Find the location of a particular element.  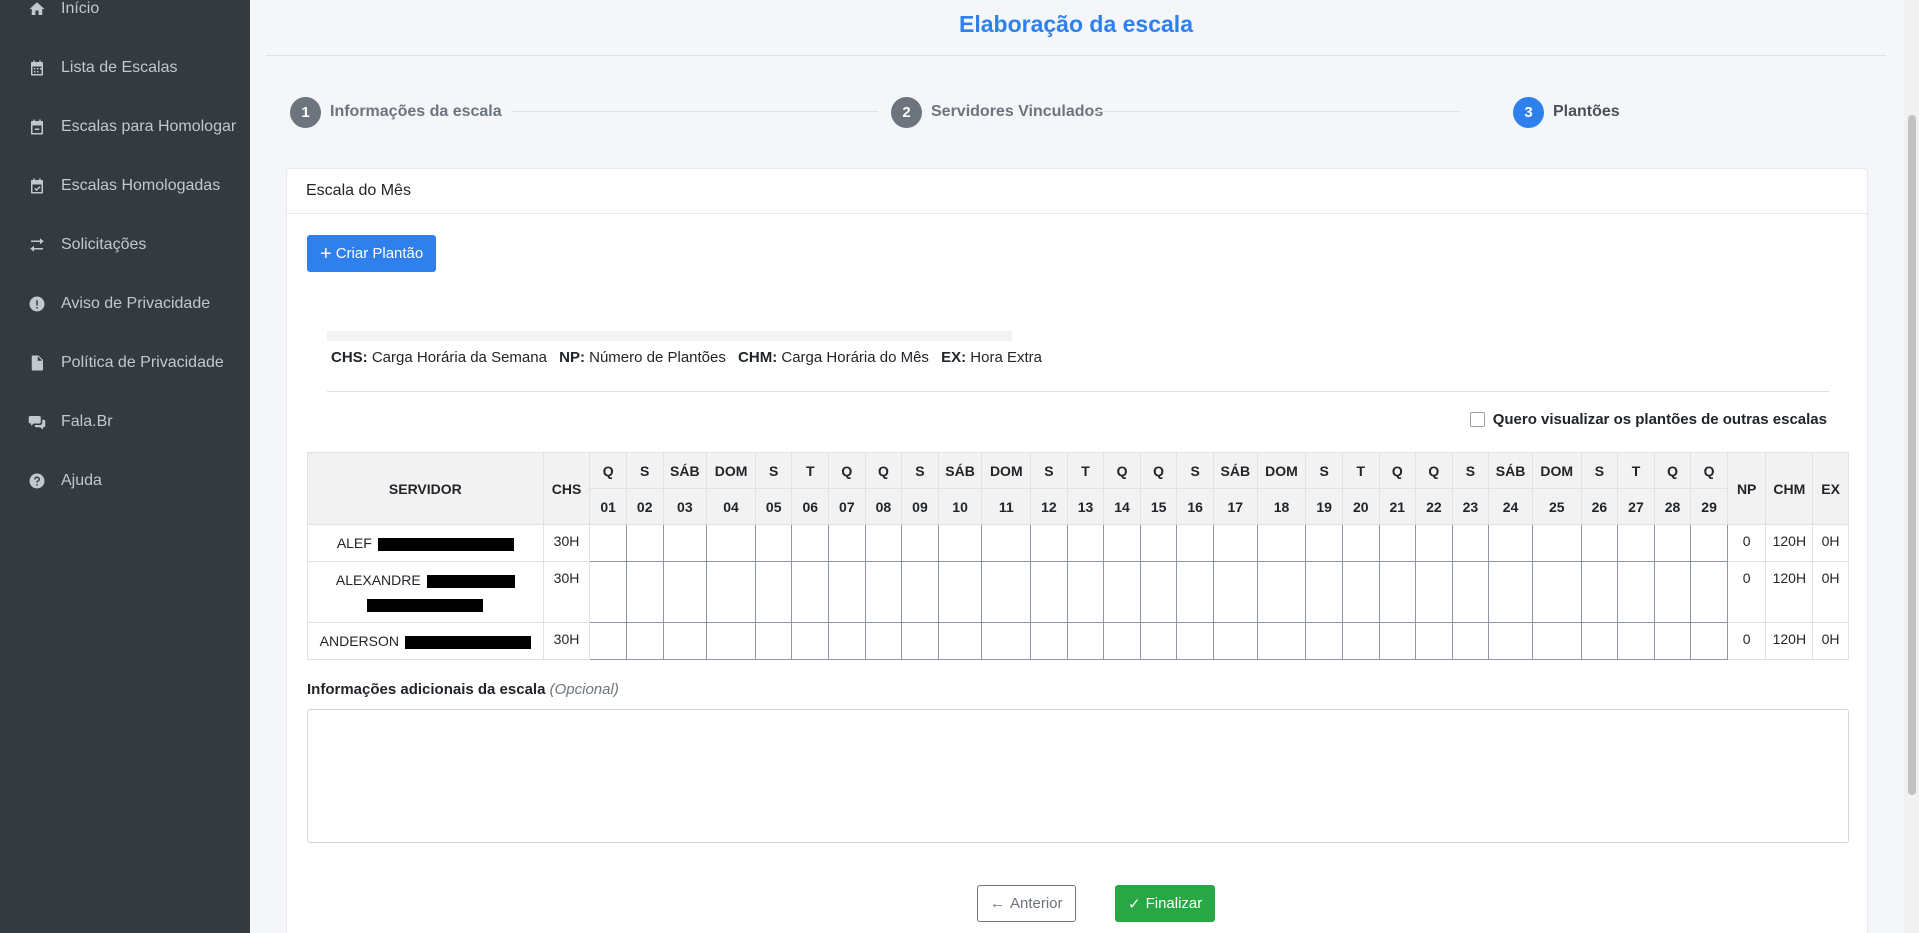

create-plantao-button: + Criar Plantão is located at coordinates (372, 253).